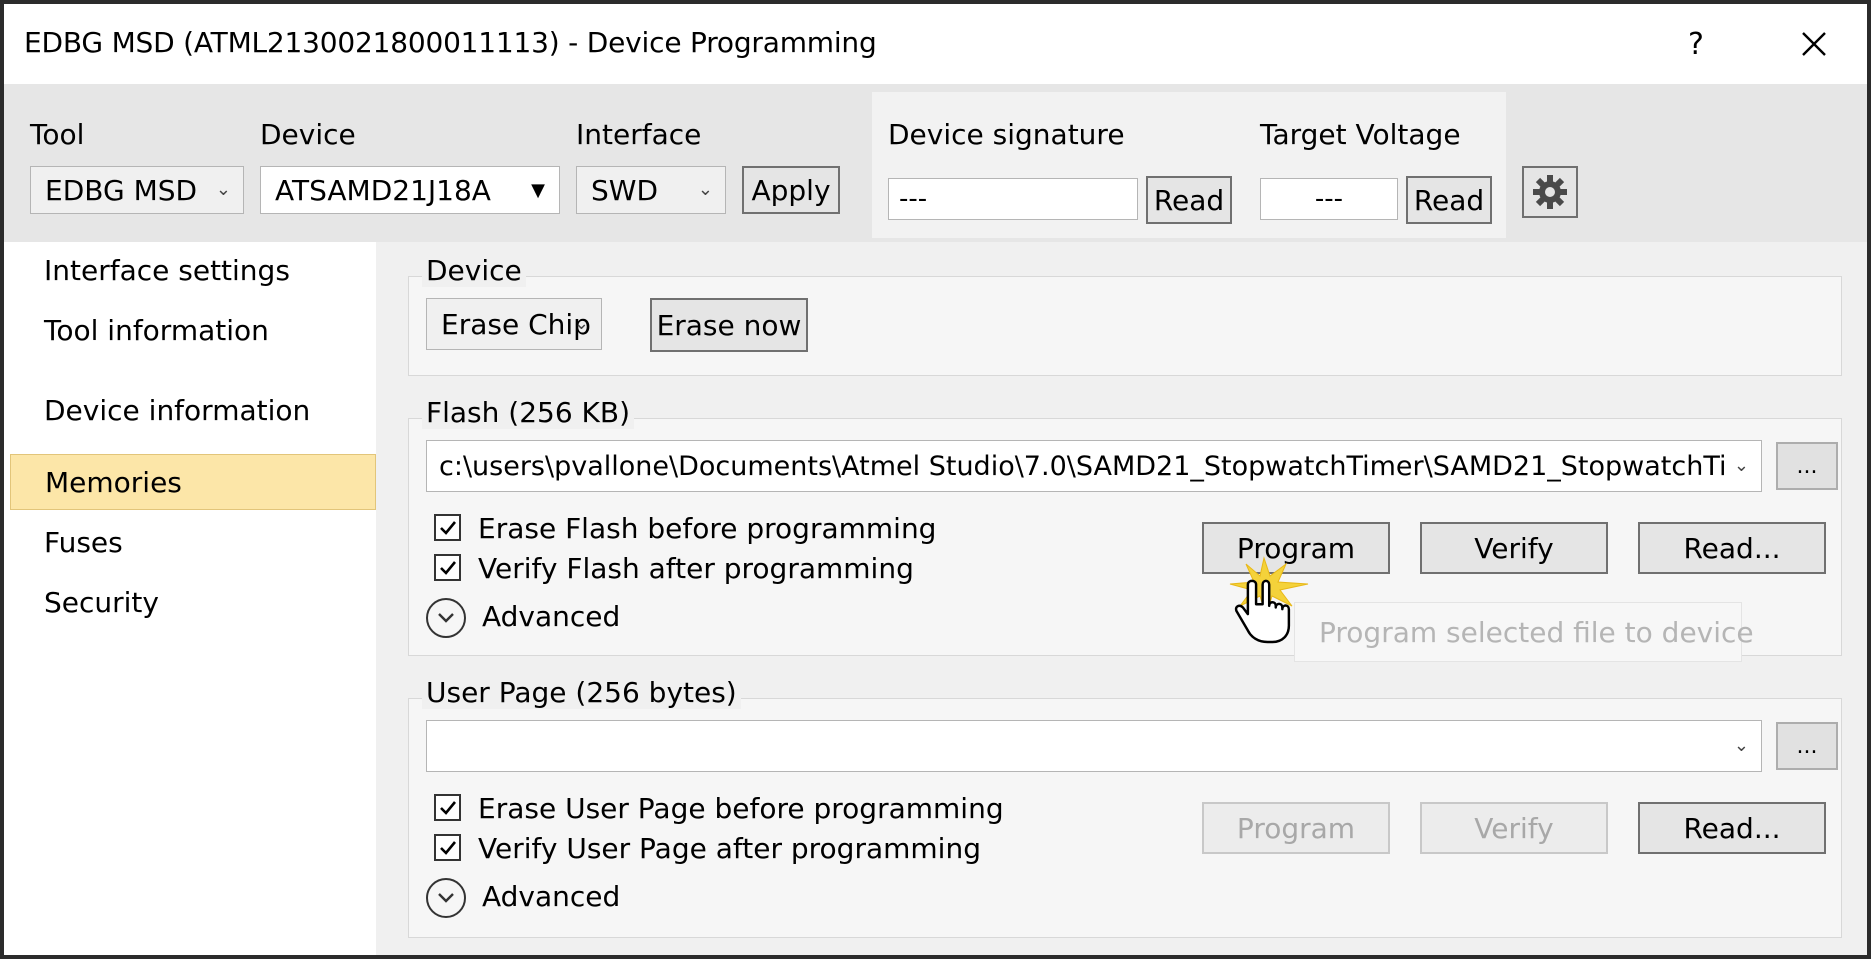 This screenshot has width=1871, height=959. Describe the element at coordinates (167, 270) in the screenshot. I see `sidebar-item-label: Interface settings` at that location.